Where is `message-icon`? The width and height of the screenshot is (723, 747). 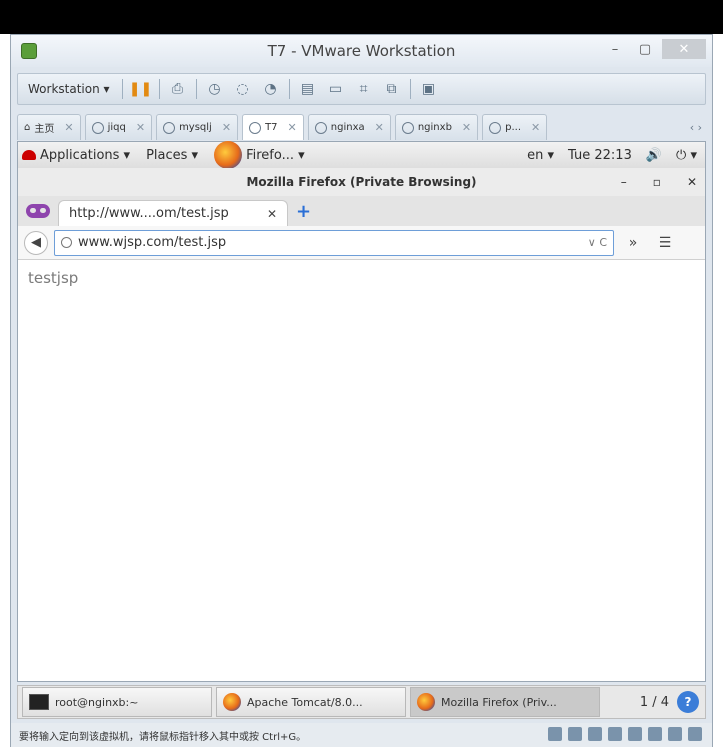
message-icon is located at coordinates (695, 734).